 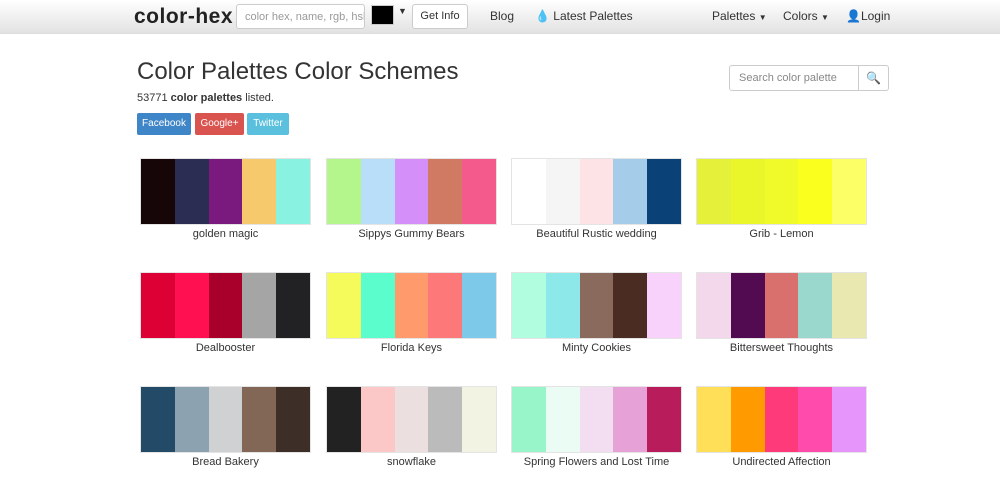 What do you see at coordinates (411, 462) in the screenshot?
I see `palette-name: snowflake` at bounding box center [411, 462].